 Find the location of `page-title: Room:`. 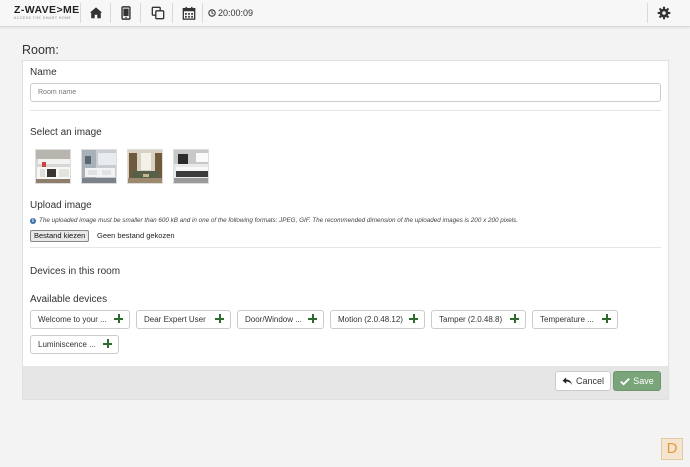

page-title: Room: is located at coordinates (40, 50).